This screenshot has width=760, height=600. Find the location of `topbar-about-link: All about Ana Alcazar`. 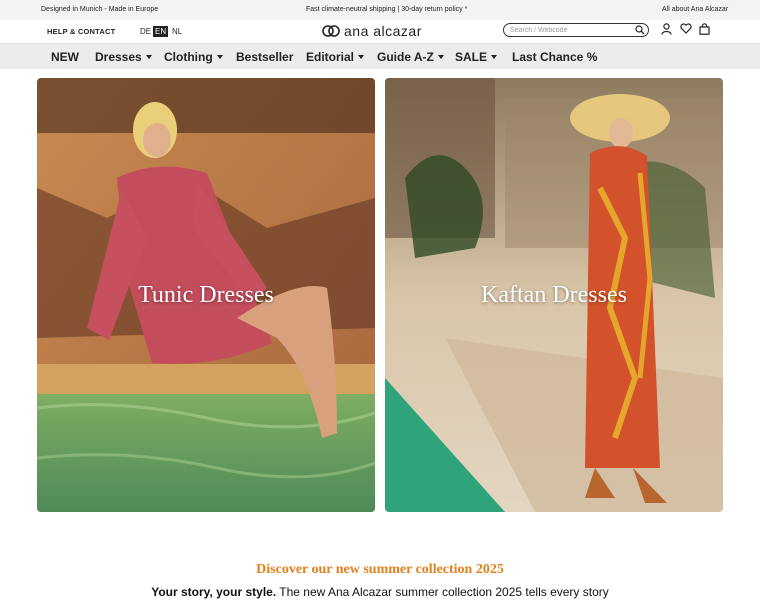

topbar-about-link: All about Ana Alcazar is located at coordinates (695, 9).